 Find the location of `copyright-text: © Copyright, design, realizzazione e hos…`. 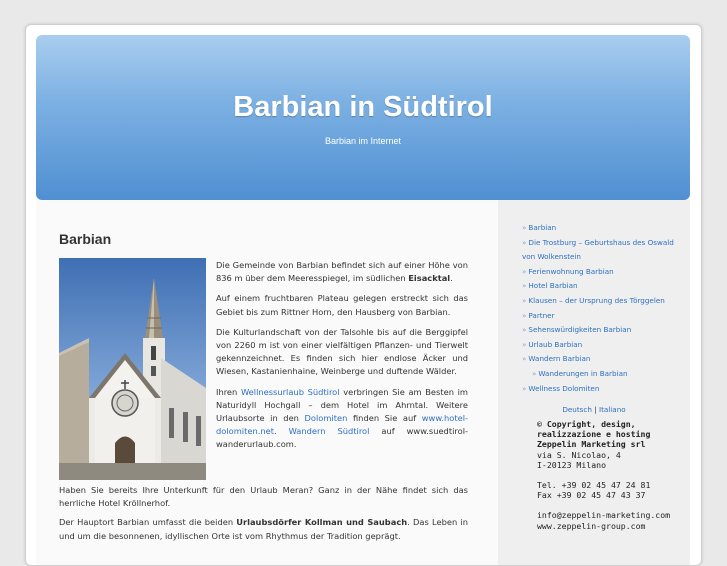

copyright-text: © Copyright, design, realizzazione e hos… is located at coordinates (594, 434).